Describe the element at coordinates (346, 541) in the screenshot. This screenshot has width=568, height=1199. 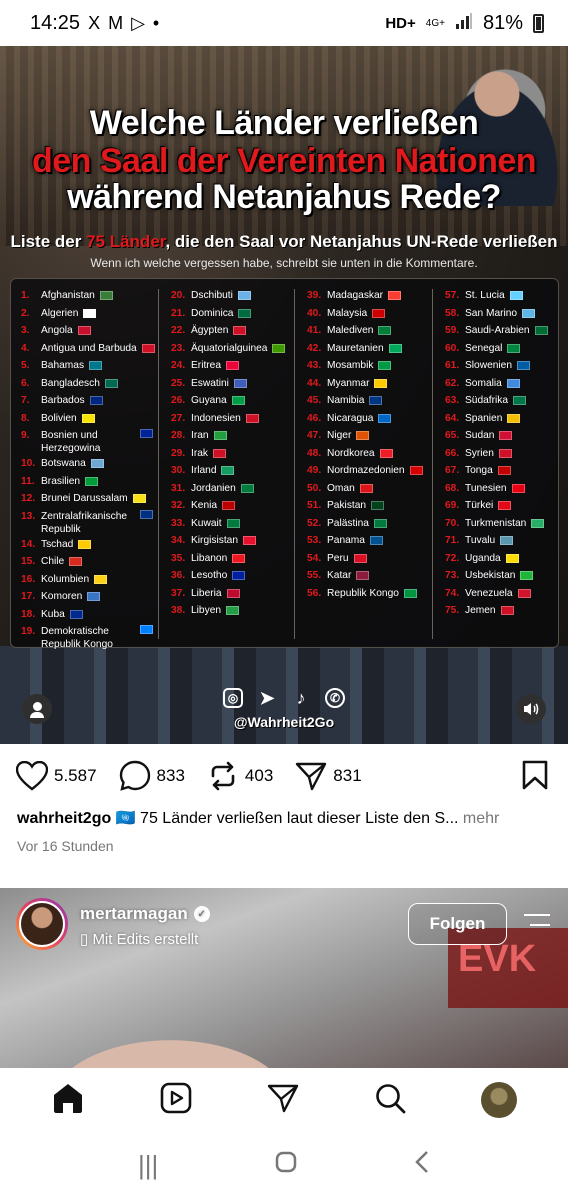
I see `country-name: Panama` at that location.